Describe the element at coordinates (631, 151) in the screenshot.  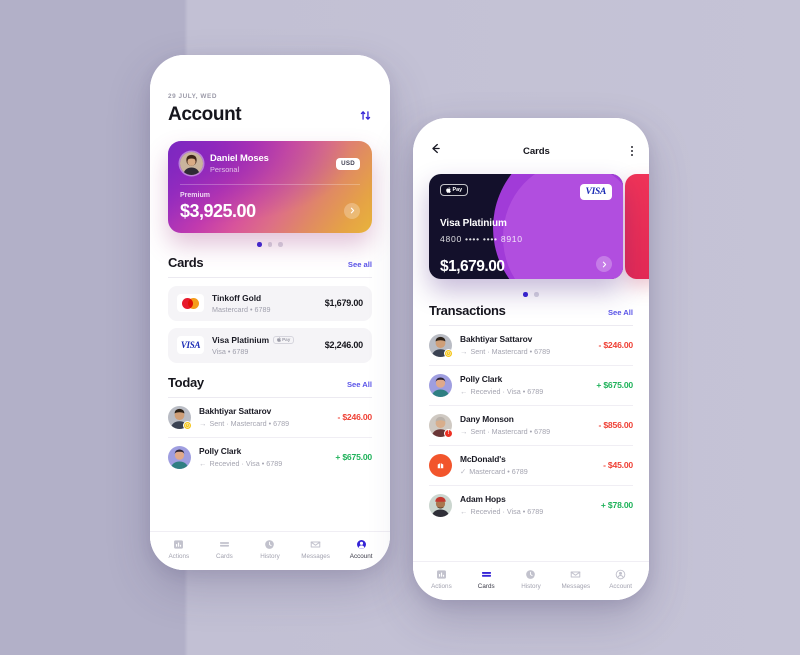
I see `kebab-menu-icon` at that location.